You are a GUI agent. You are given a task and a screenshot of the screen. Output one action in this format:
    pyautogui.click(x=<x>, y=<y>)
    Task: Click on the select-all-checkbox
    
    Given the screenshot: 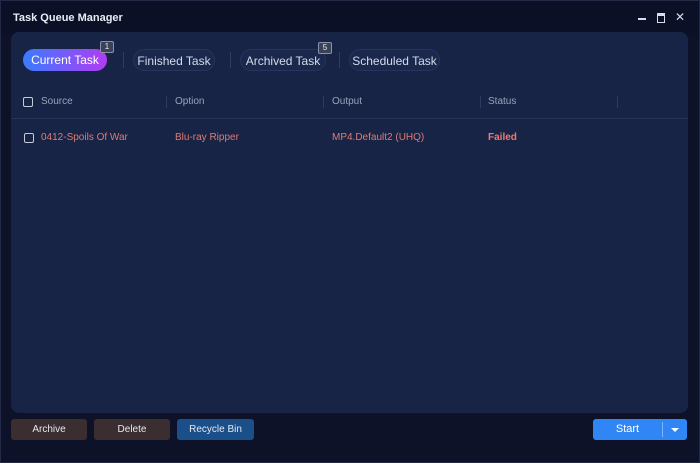 What is the action you would take?
    pyautogui.click(x=28, y=102)
    